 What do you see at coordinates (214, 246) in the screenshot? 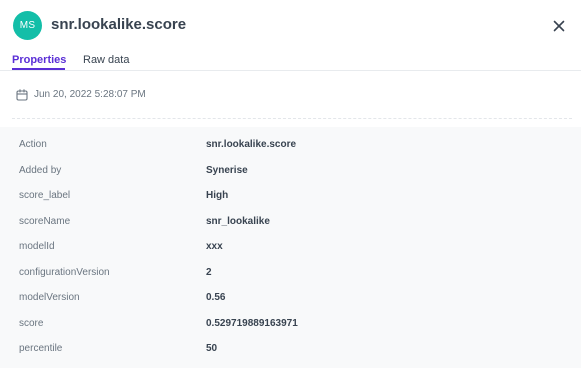
I see `property-value: xxx` at bounding box center [214, 246].